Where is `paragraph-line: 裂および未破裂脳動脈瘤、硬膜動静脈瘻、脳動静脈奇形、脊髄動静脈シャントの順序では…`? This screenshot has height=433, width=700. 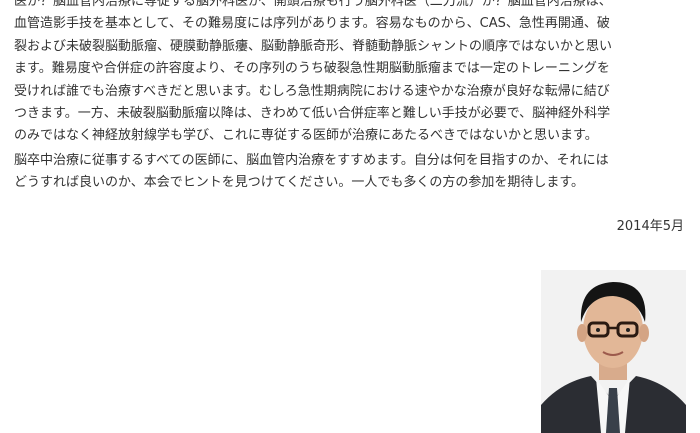 paragraph-line: 裂および未破裂脳動脈瘤、硬膜動静脈瘻、脳動静脈奇形、脊髄動静脈シャントの順序では… is located at coordinates (313, 46).